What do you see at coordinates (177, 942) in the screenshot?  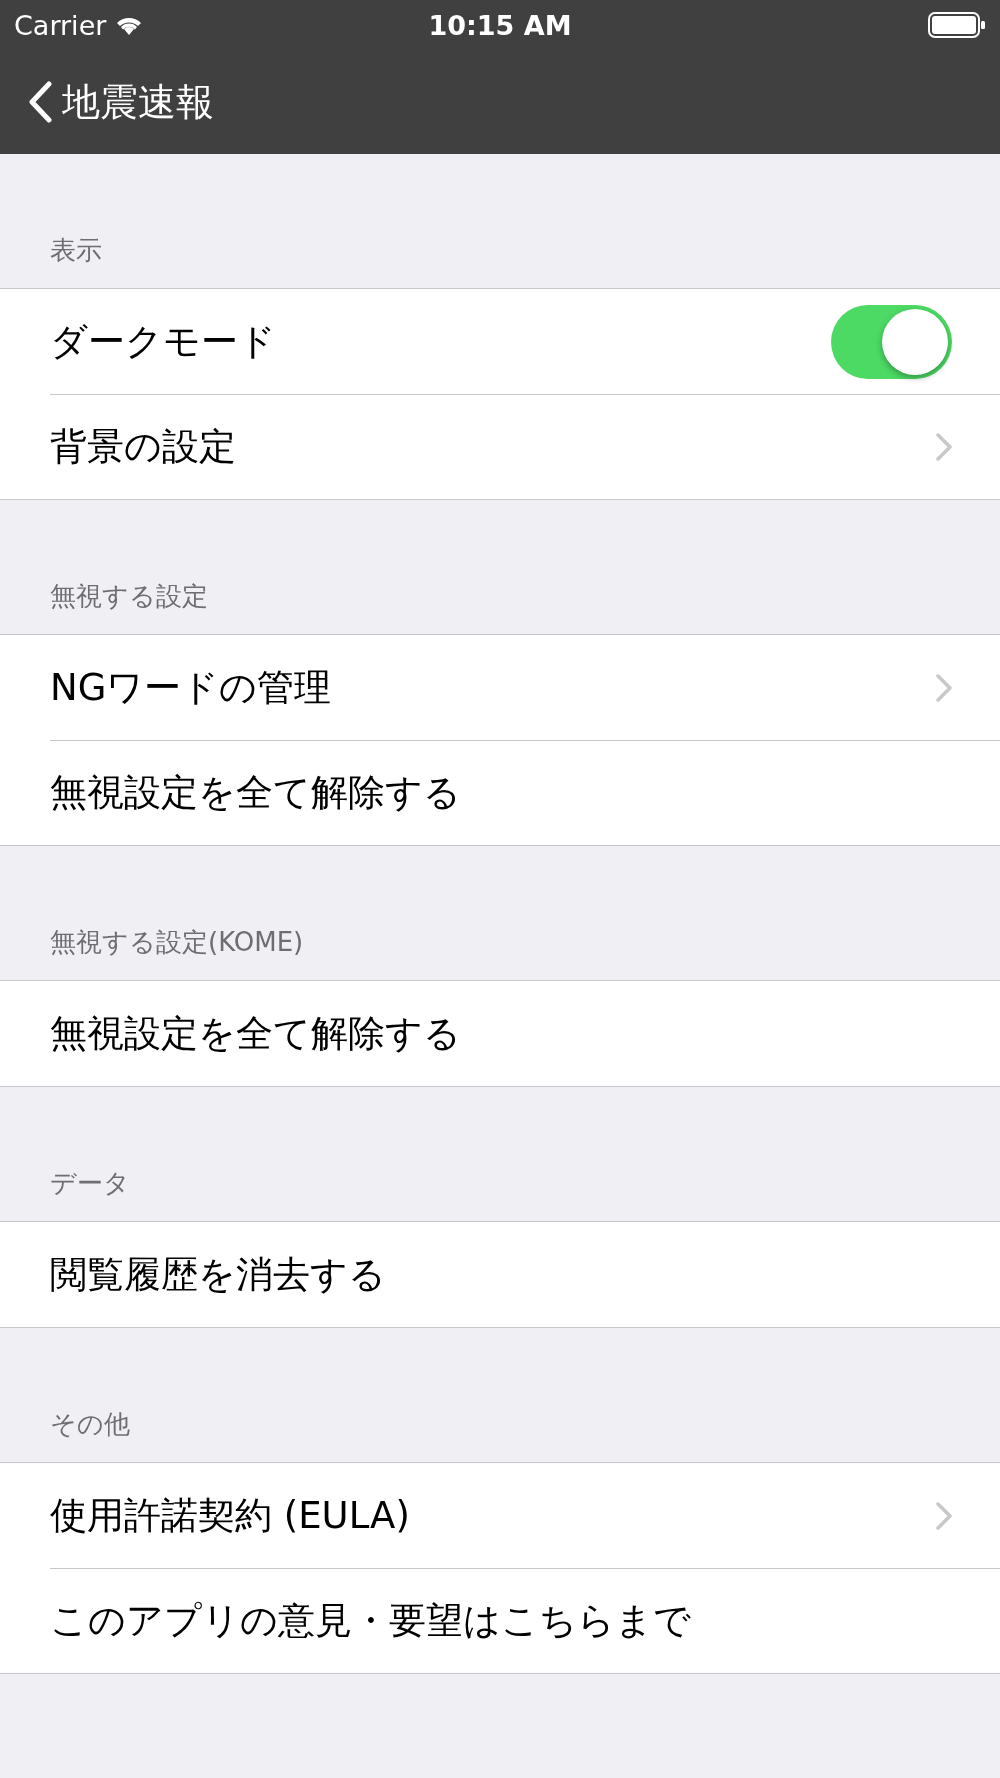 I see `section-header: 無視する設定(KOME)` at bounding box center [177, 942].